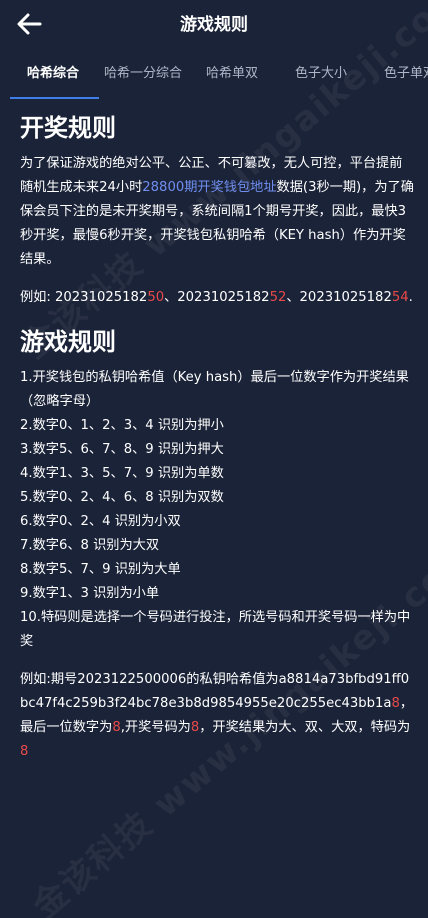  I want to click on header: 游戏规则, so click(214, 25).